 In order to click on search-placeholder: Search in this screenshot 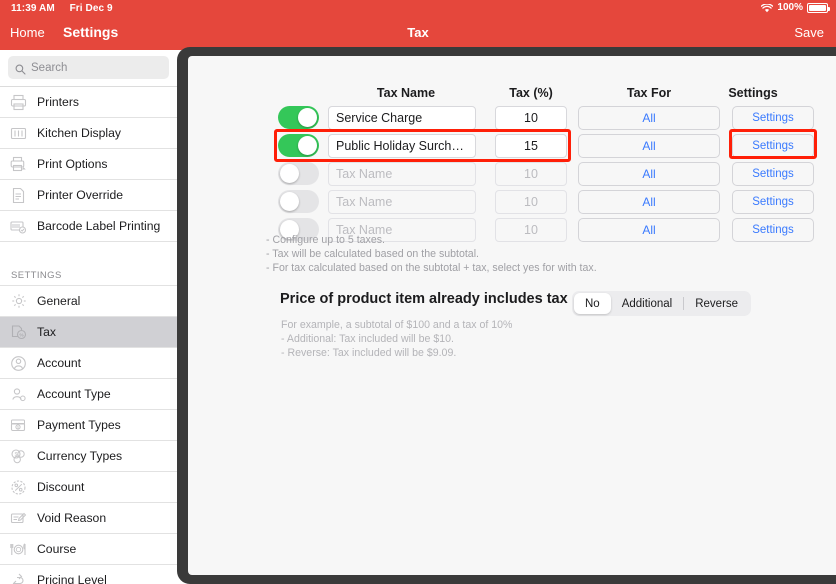, I will do `click(49, 67)`.